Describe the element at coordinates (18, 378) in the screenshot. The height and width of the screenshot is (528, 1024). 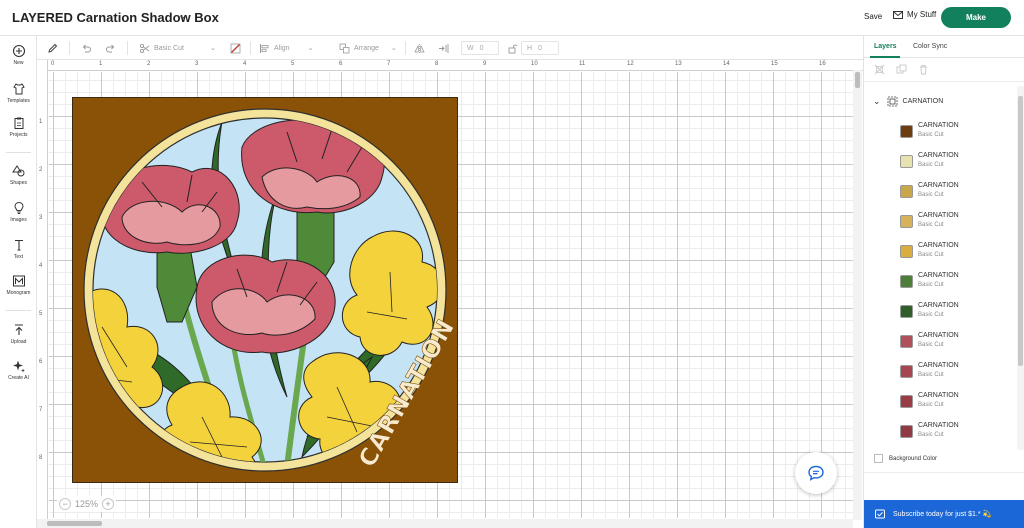
I see `nav-label: Create AI` at that location.